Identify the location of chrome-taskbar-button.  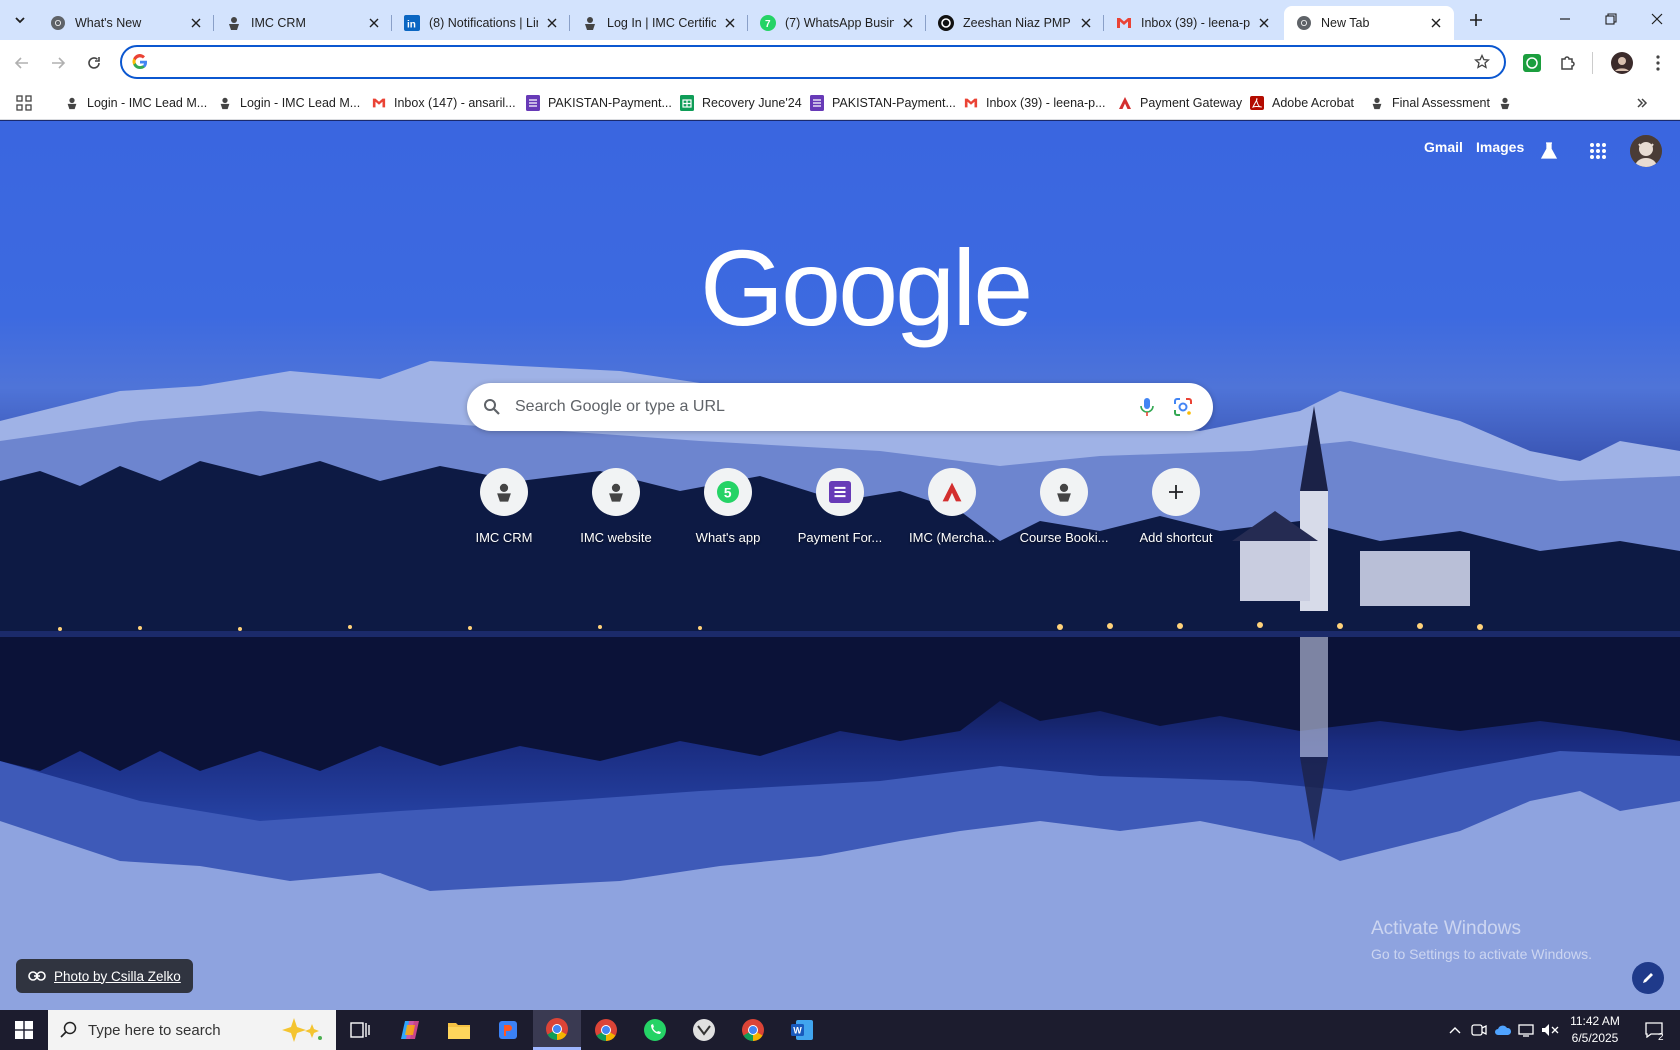
(557, 1030).